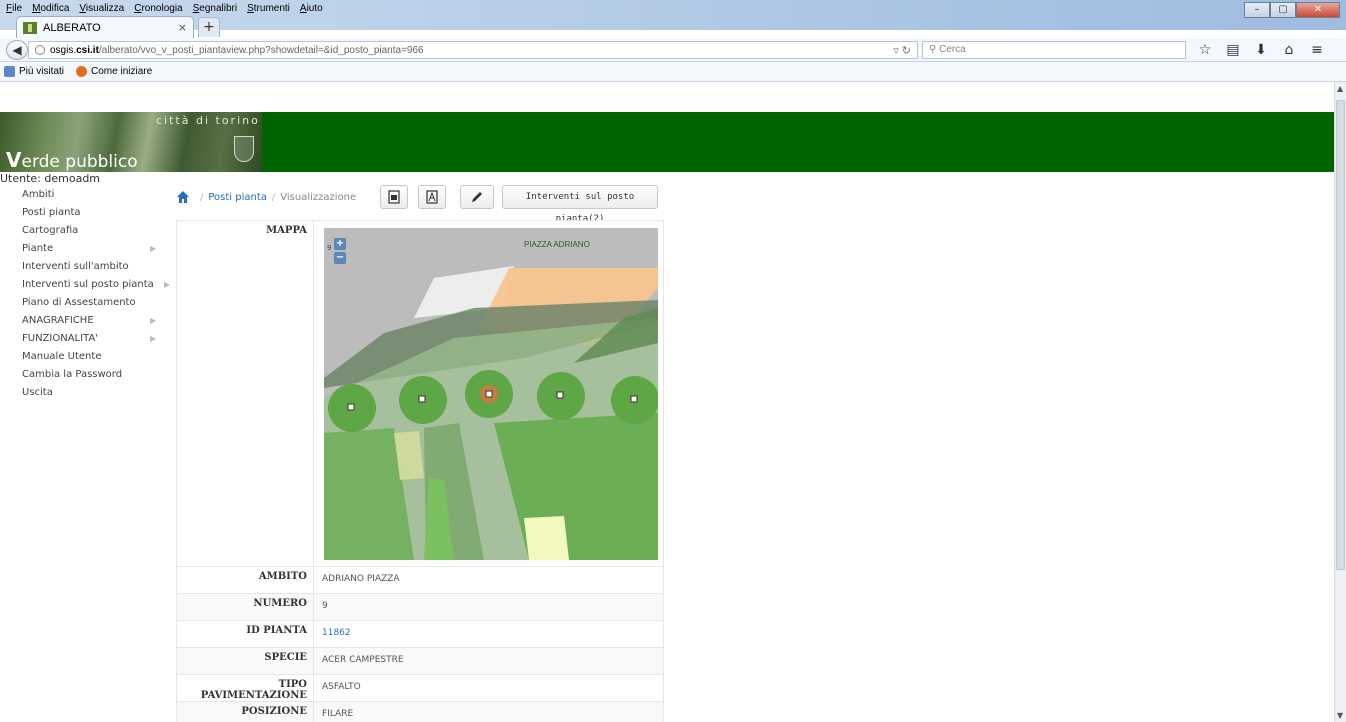 This screenshot has height=722, width=1346. What do you see at coordinates (1289, 50) in the screenshot?
I see `home-icon: ⌂` at bounding box center [1289, 50].